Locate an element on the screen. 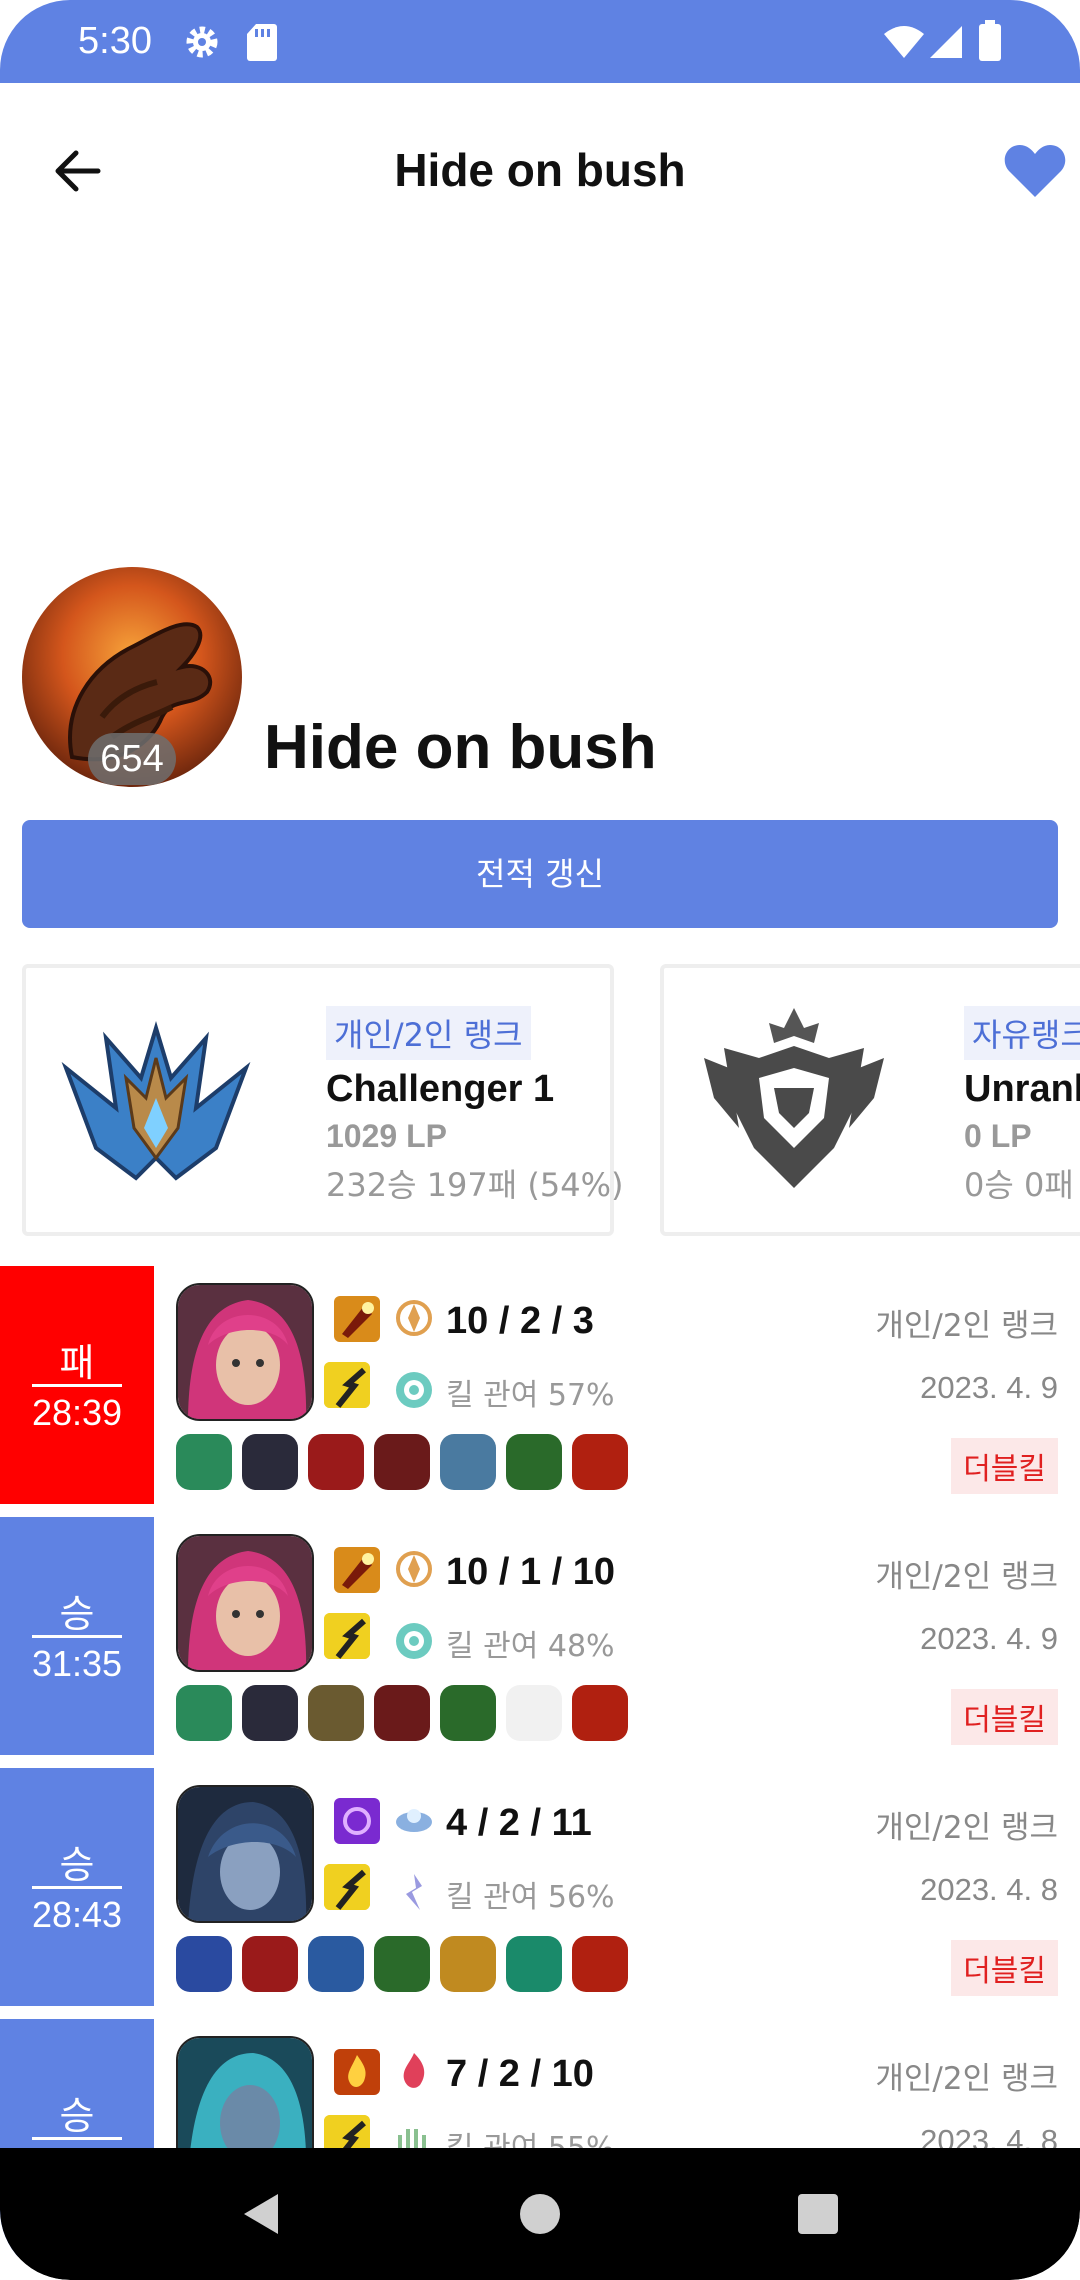 Image resolution: width=1080 pixels, height=2280 pixels. rank-record: 0승 0패 ( is located at coordinates (1022, 1185).